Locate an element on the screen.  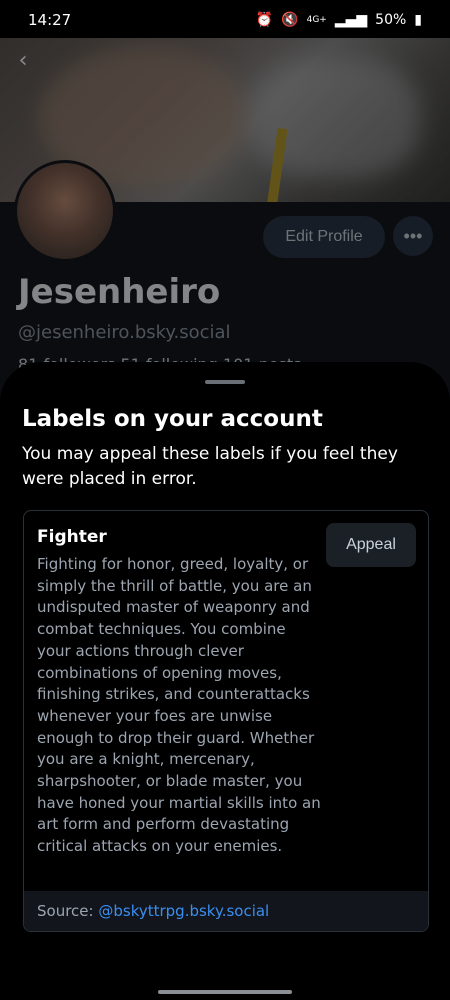
alarm-icon: ⏰ is located at coordinates (264, 20).